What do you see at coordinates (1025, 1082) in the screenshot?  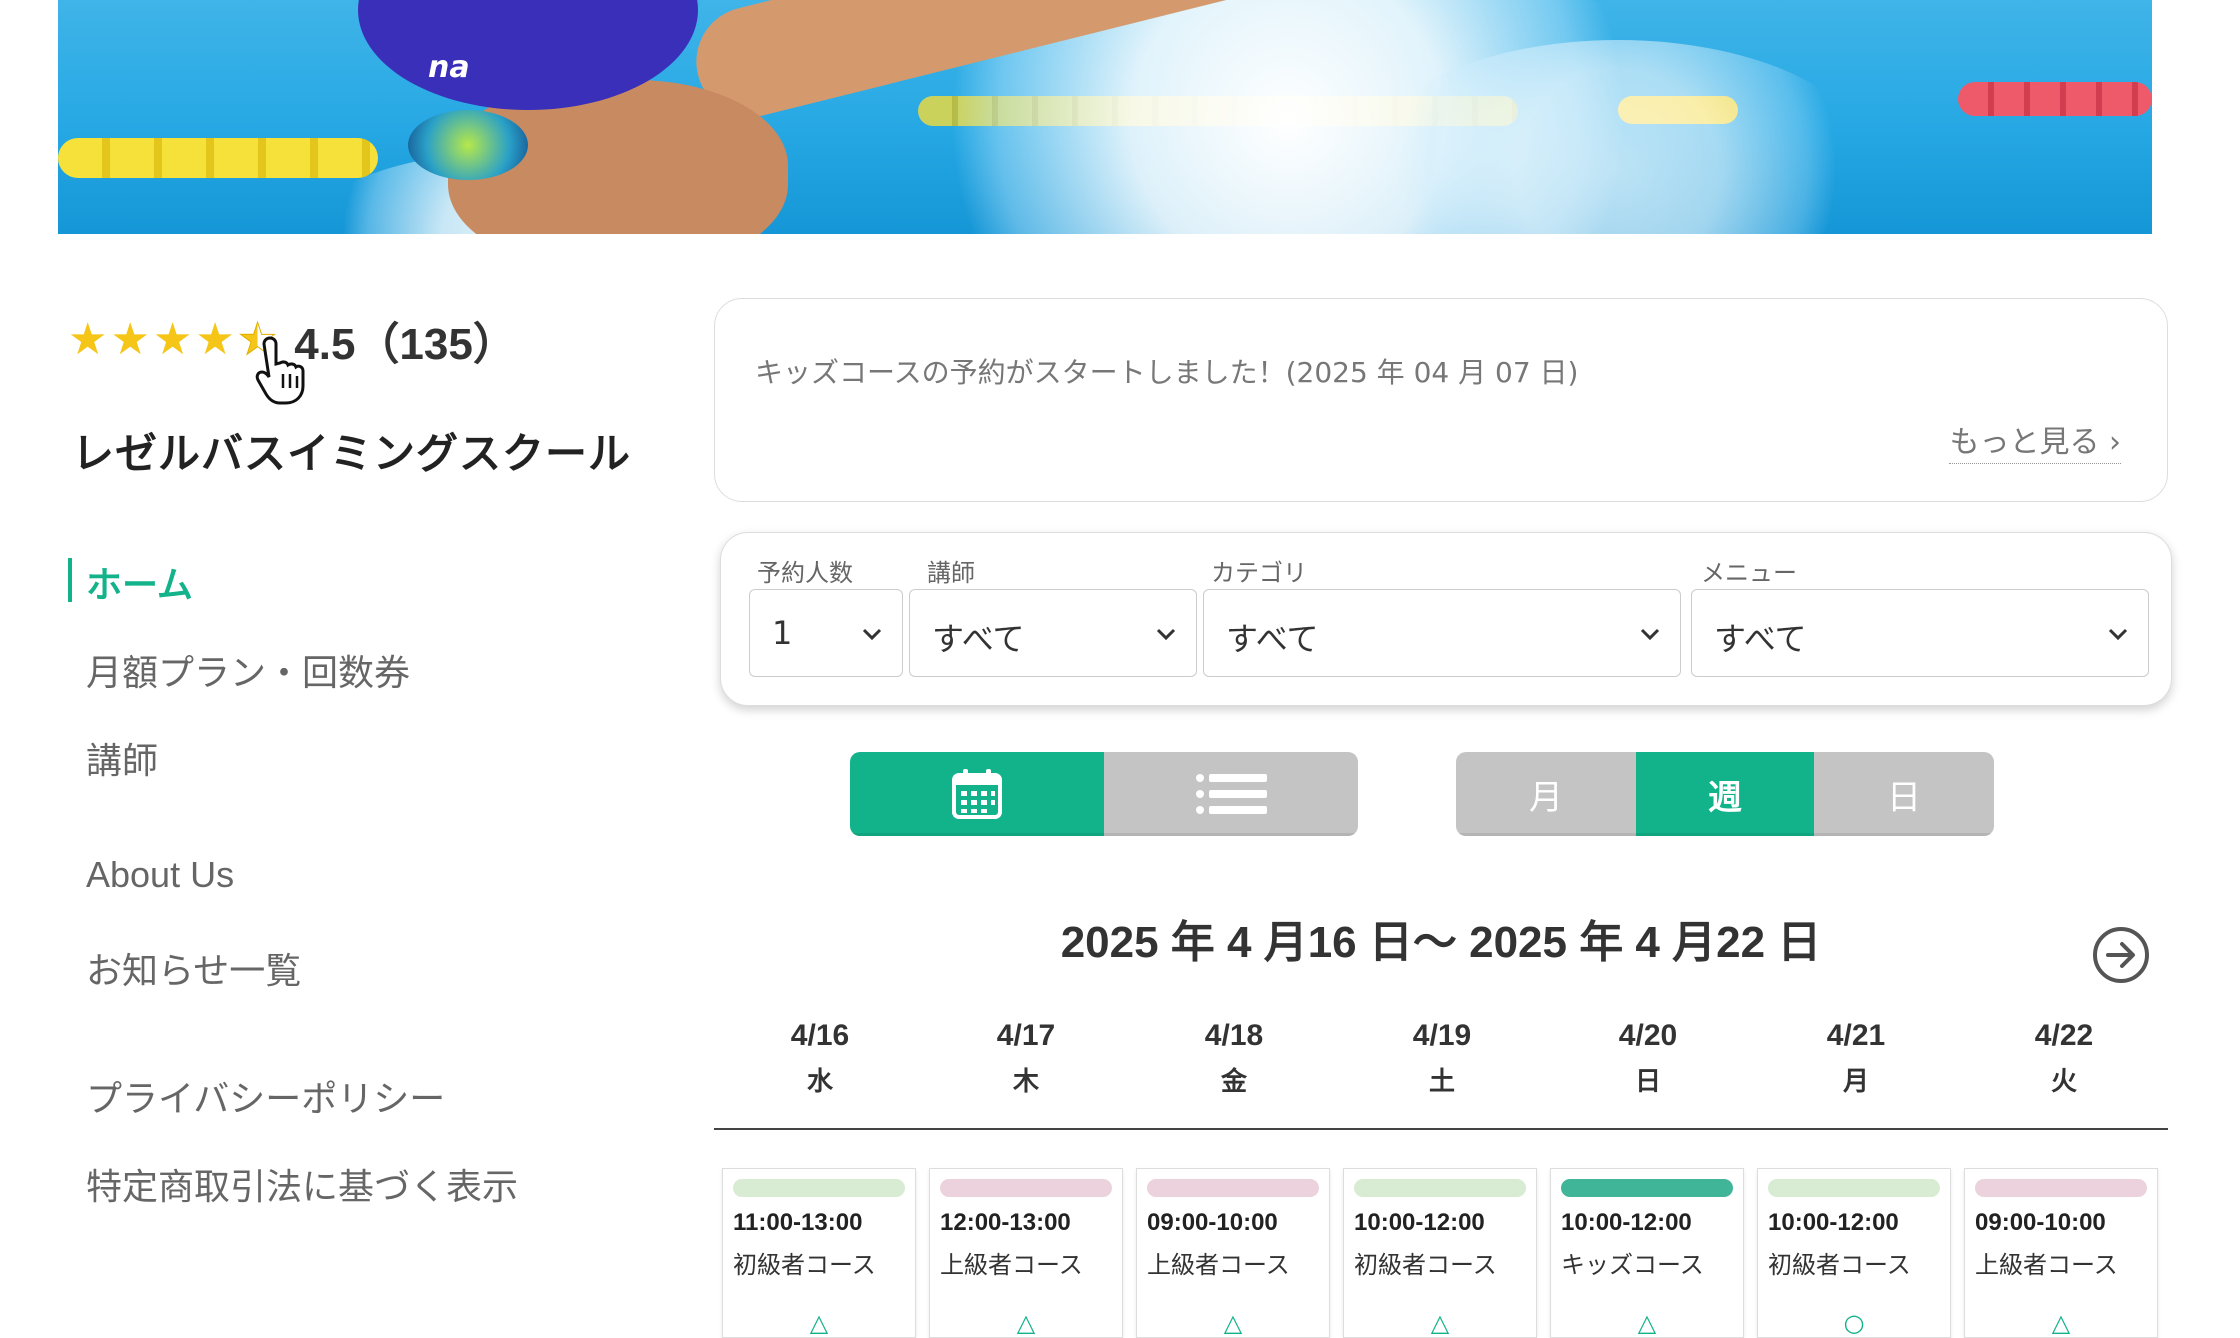 I see `day-weekday: 木` at bounding box center [1025, 1082].